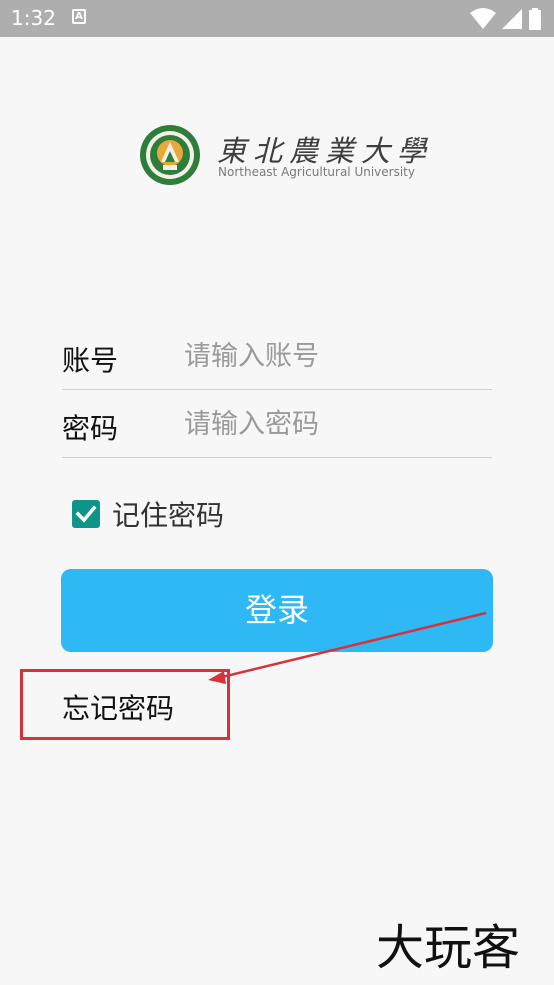 This screenshot has height=985, width=554. I want to click on battery-icon, so click(535, 19).